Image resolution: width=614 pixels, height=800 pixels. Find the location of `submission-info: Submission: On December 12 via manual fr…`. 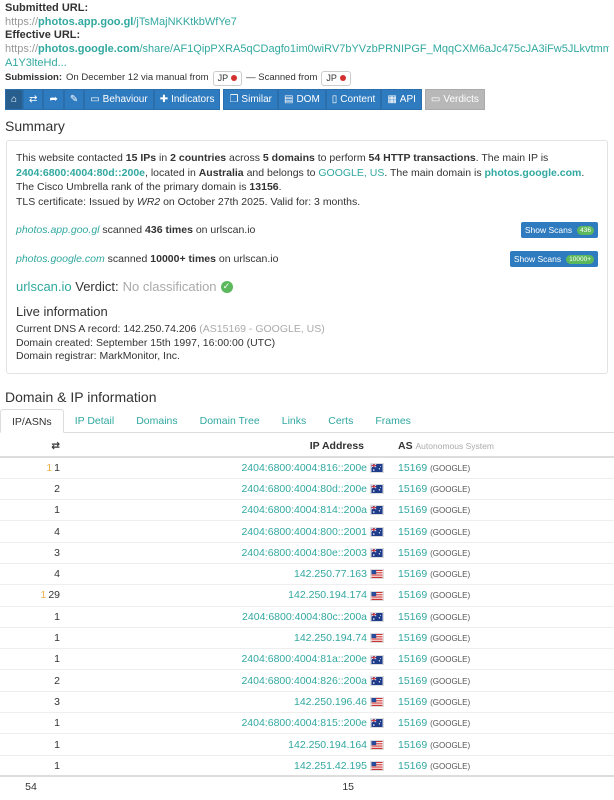

submission-info: Submission: On December 12 via manual fr… is located at coordinates (307, 78).